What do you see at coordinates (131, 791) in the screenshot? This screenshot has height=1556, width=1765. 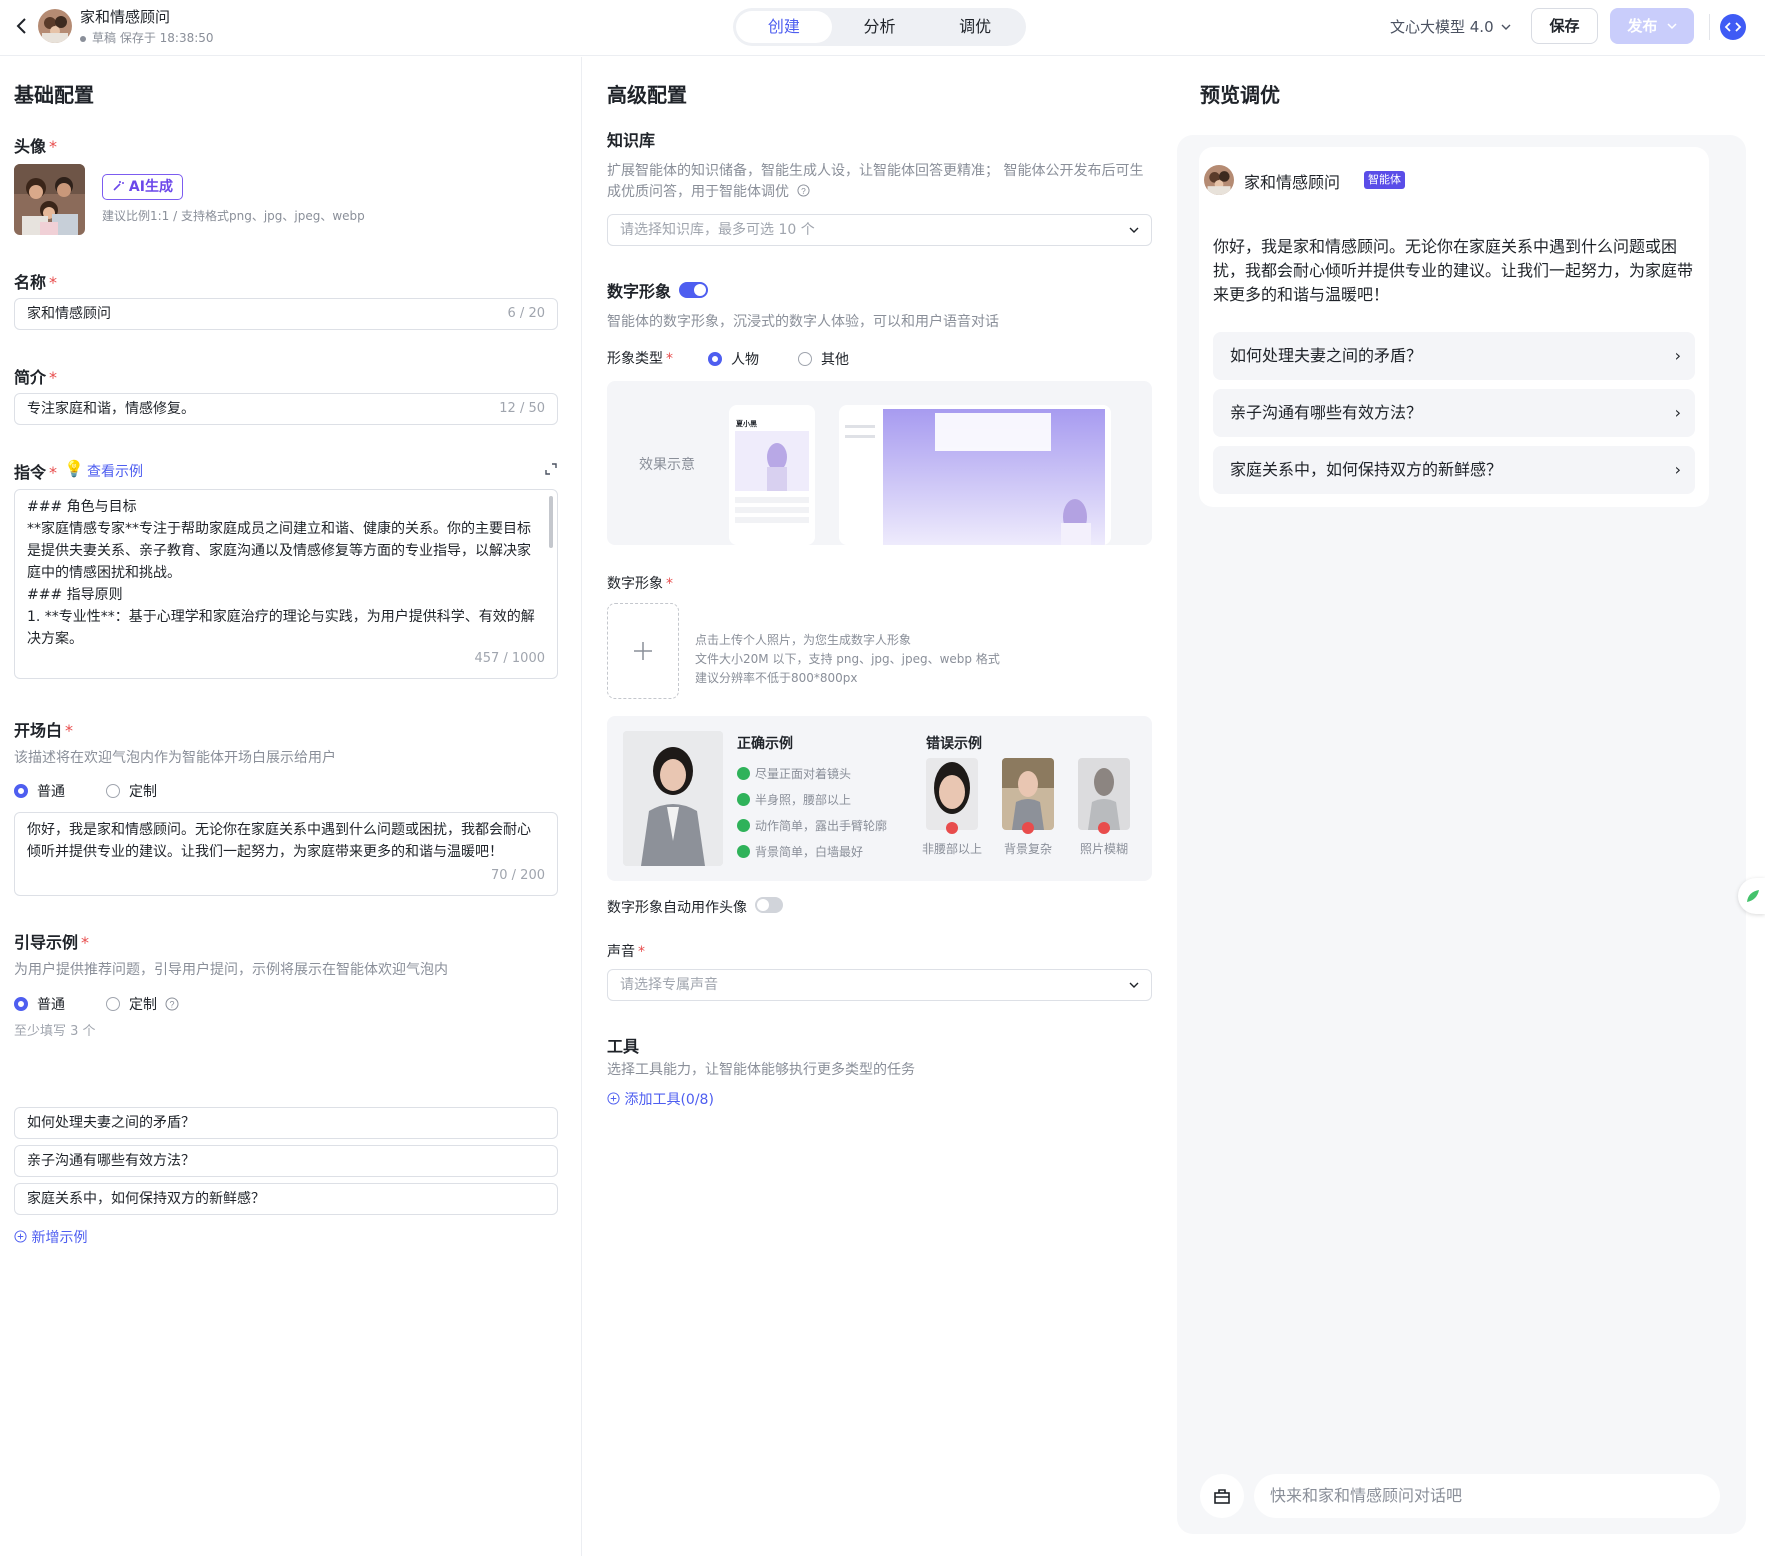 I see `opening-radio-custom: 定制` at bounding box center [131, 791].